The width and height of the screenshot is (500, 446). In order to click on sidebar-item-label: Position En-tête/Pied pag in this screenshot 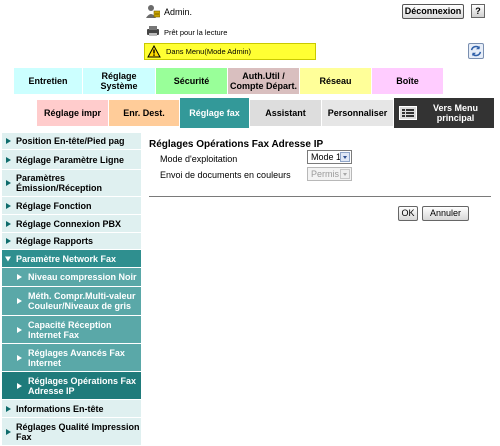, I will do `click(70, 141)`.